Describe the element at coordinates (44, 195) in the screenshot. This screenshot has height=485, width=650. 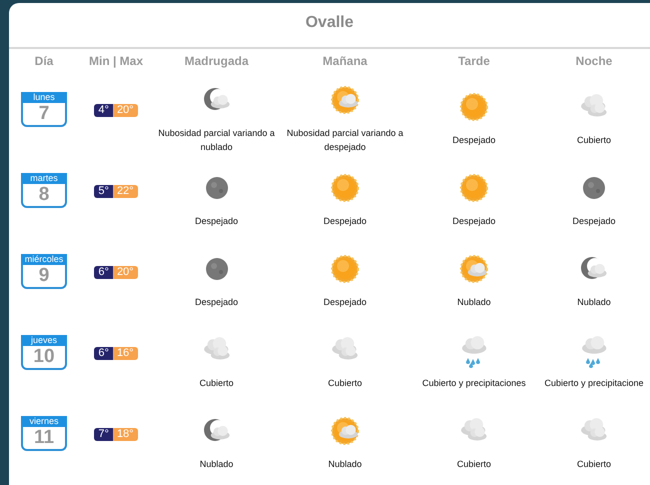
I see `day-number: 8` at that location.